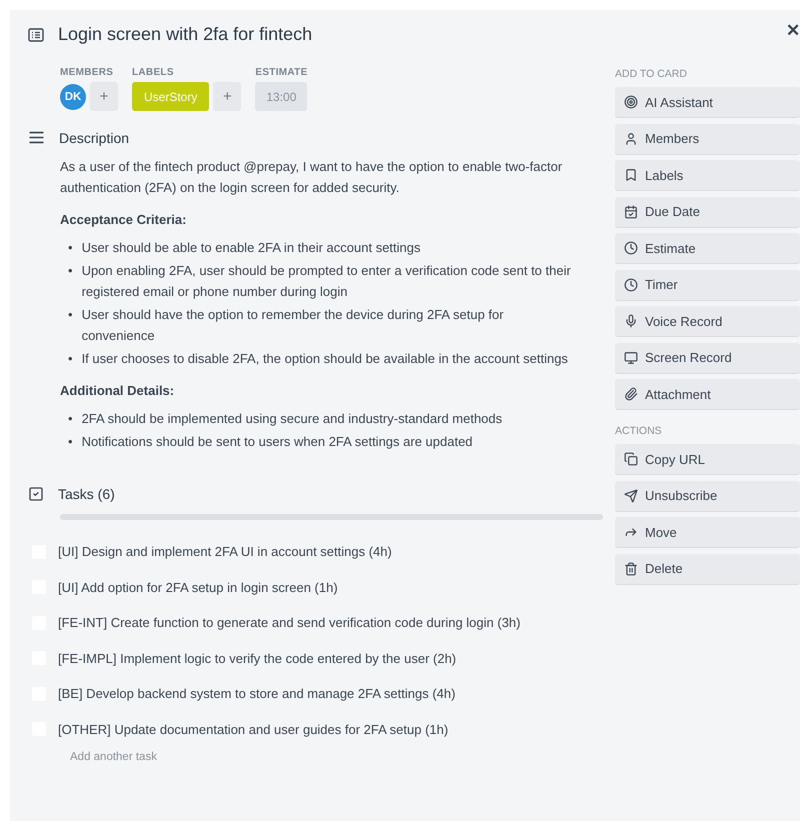 This screenshot has width=800, height=821. I want to click on bullet-item: Notifications should be sent to users when 2FA settings are updated, so click(277, 442).